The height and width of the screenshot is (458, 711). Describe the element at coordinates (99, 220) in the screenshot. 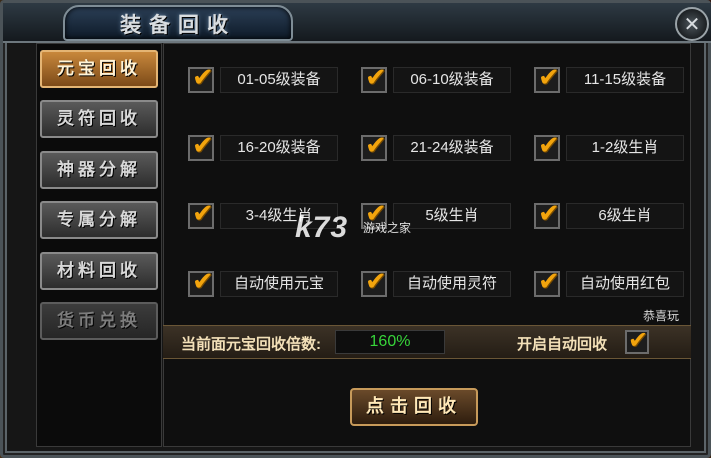

I see `tab-exclusive-decompose: 专属分解` at that location.